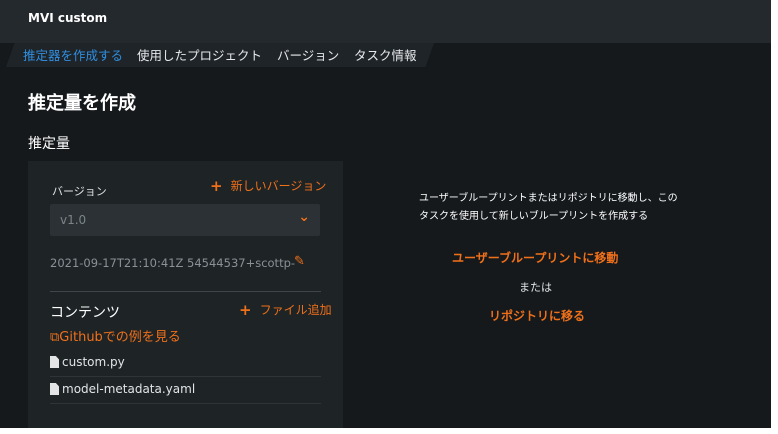 The image size is (778, 434). What do you see at coordinates (199, 54) in the screenshot?
I see `tab-used-projects: 使用したプロジェクト` at bounding box center [199, 54].